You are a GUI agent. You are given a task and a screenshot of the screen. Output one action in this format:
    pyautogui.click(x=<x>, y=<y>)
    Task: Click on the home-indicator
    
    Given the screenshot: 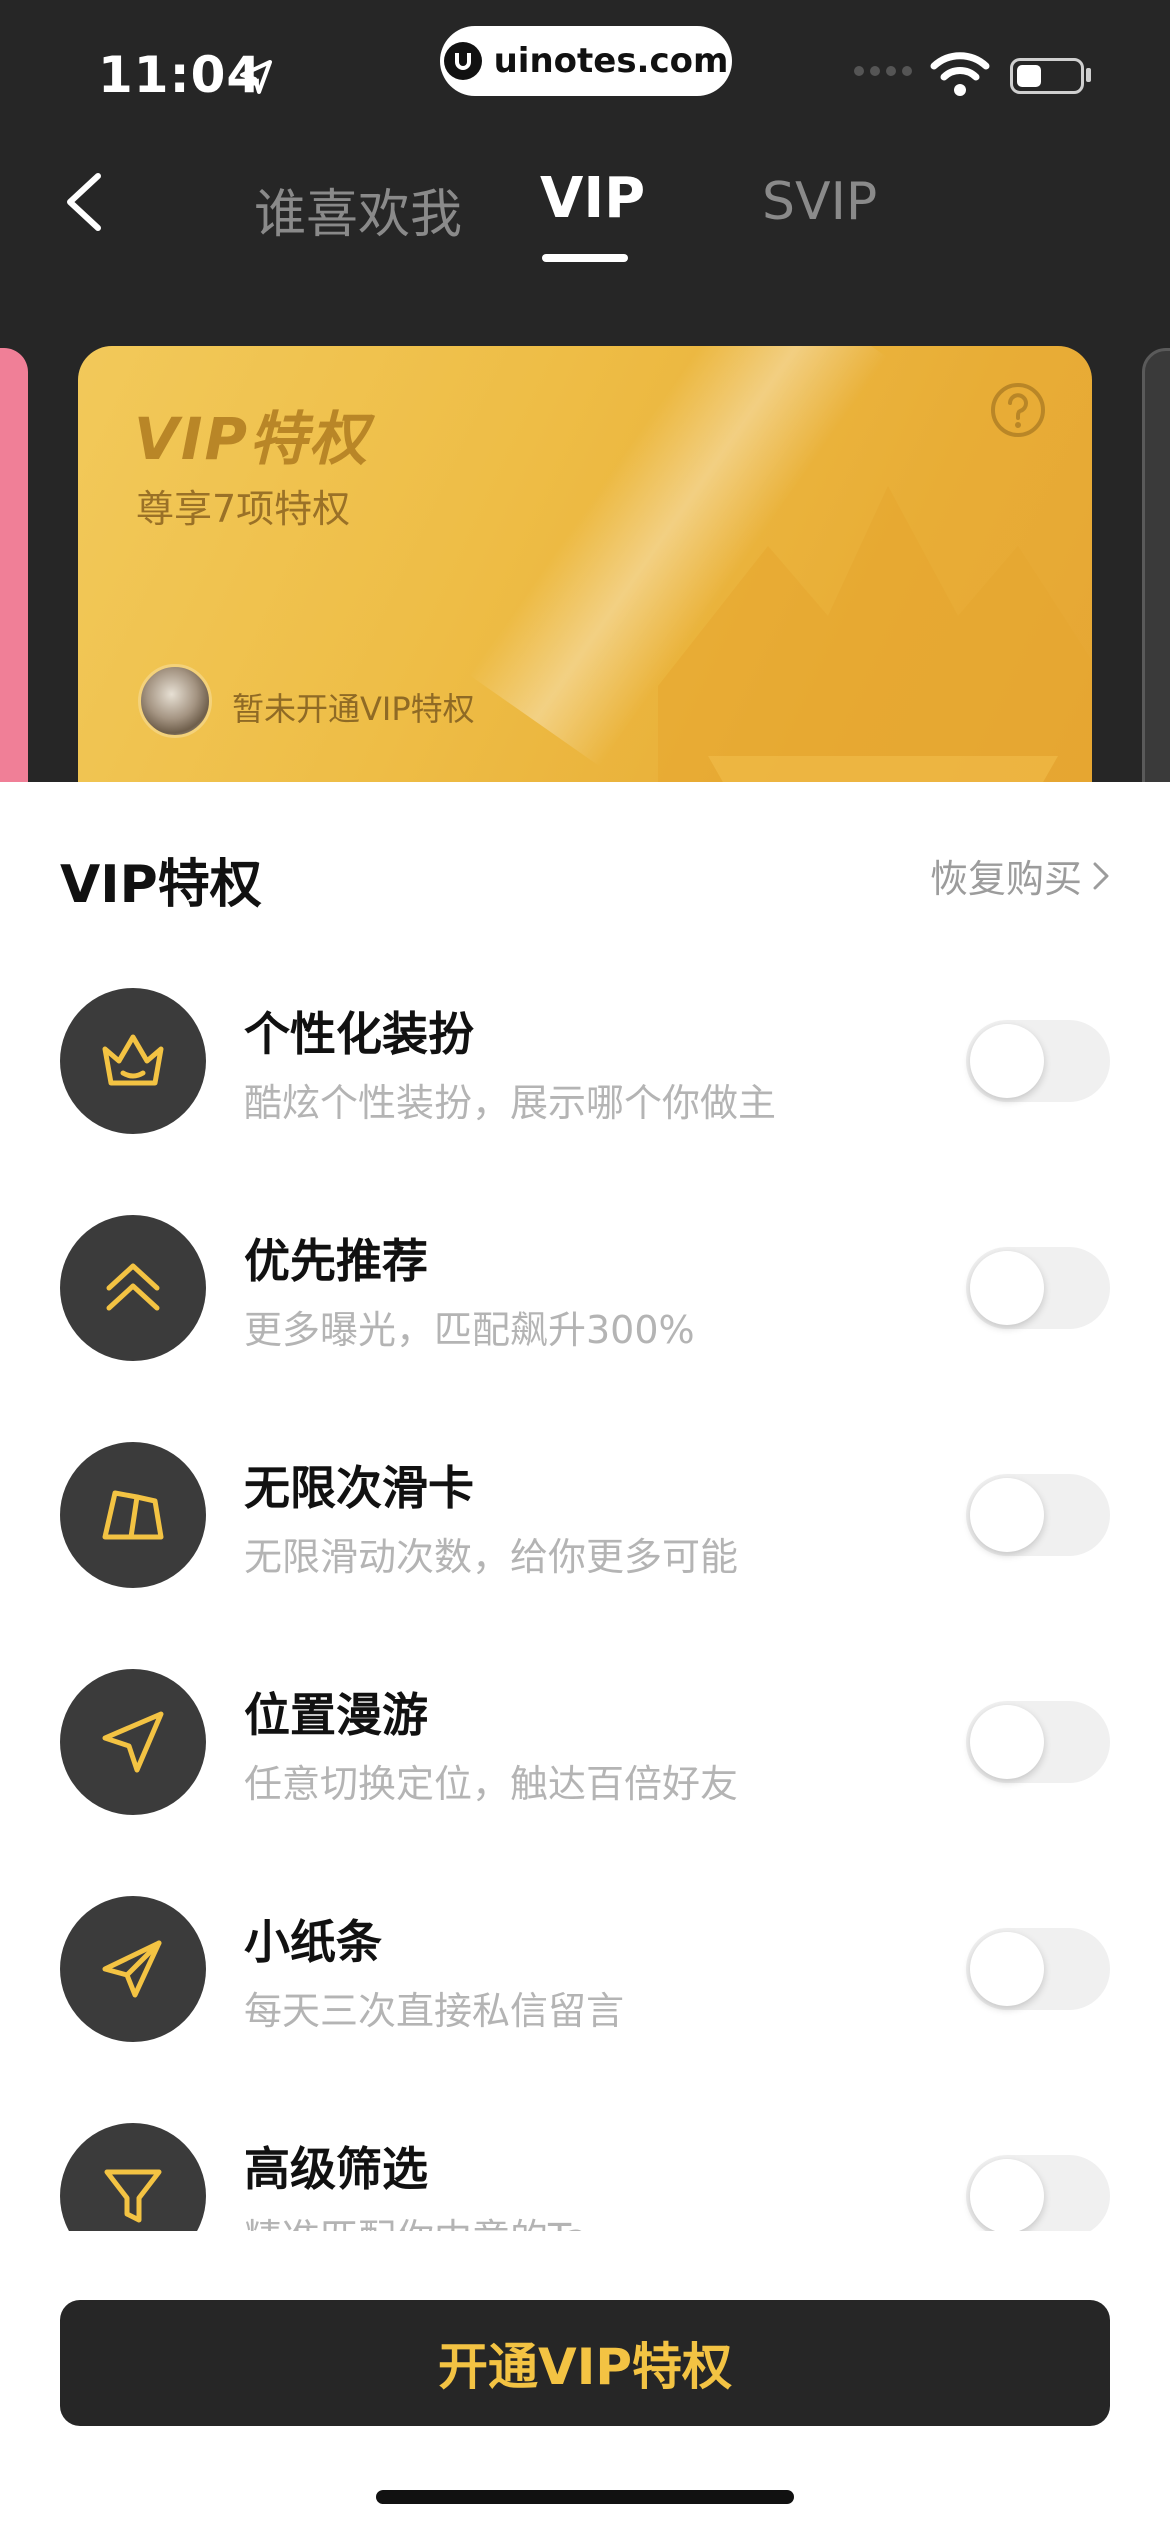 What is the action you would take?
    pyautogui.click(x=585, y=2497)
    